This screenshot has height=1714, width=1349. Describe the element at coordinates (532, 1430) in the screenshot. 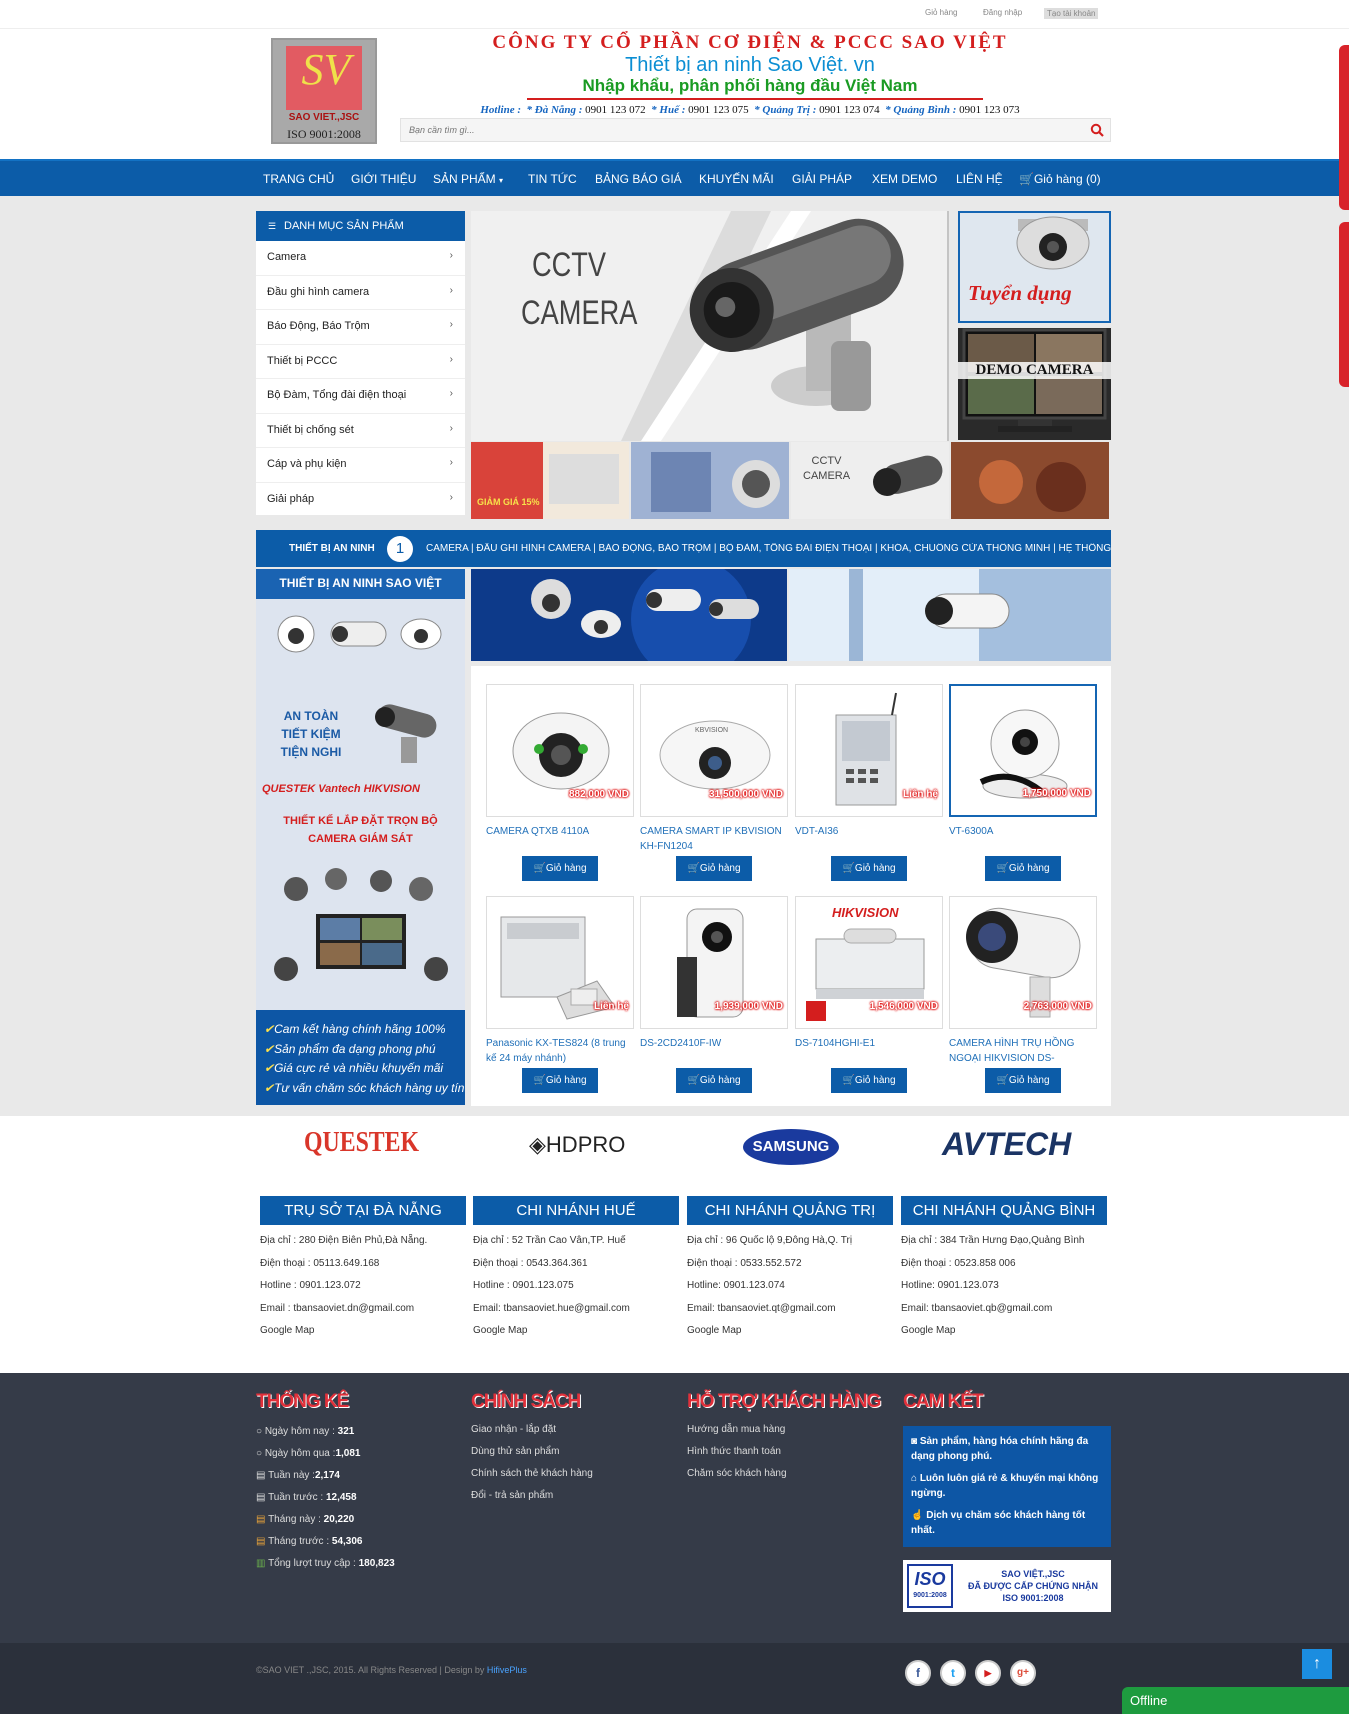

I see `policy-link: Giao nhận - lắp đặt` at that location.